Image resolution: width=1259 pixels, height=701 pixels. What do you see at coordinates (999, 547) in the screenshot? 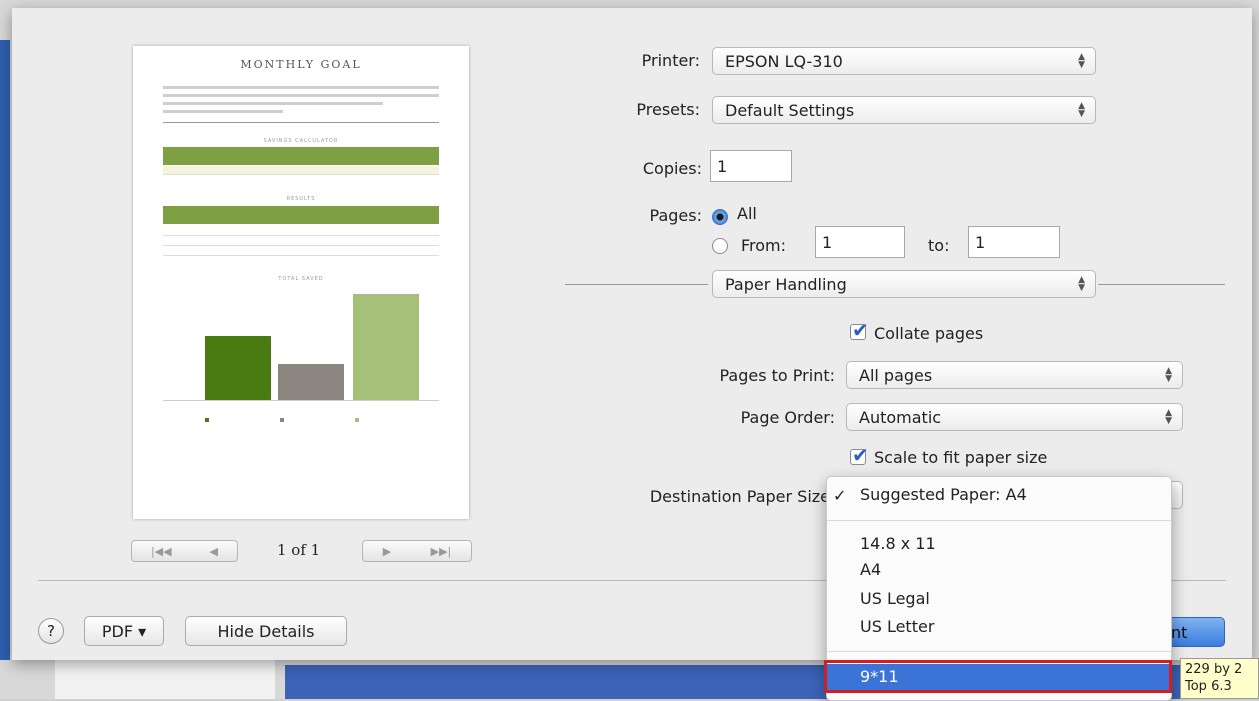
I see `menu-item-14-8x11: 14.8 x 11` at bounding box center [999, 547].